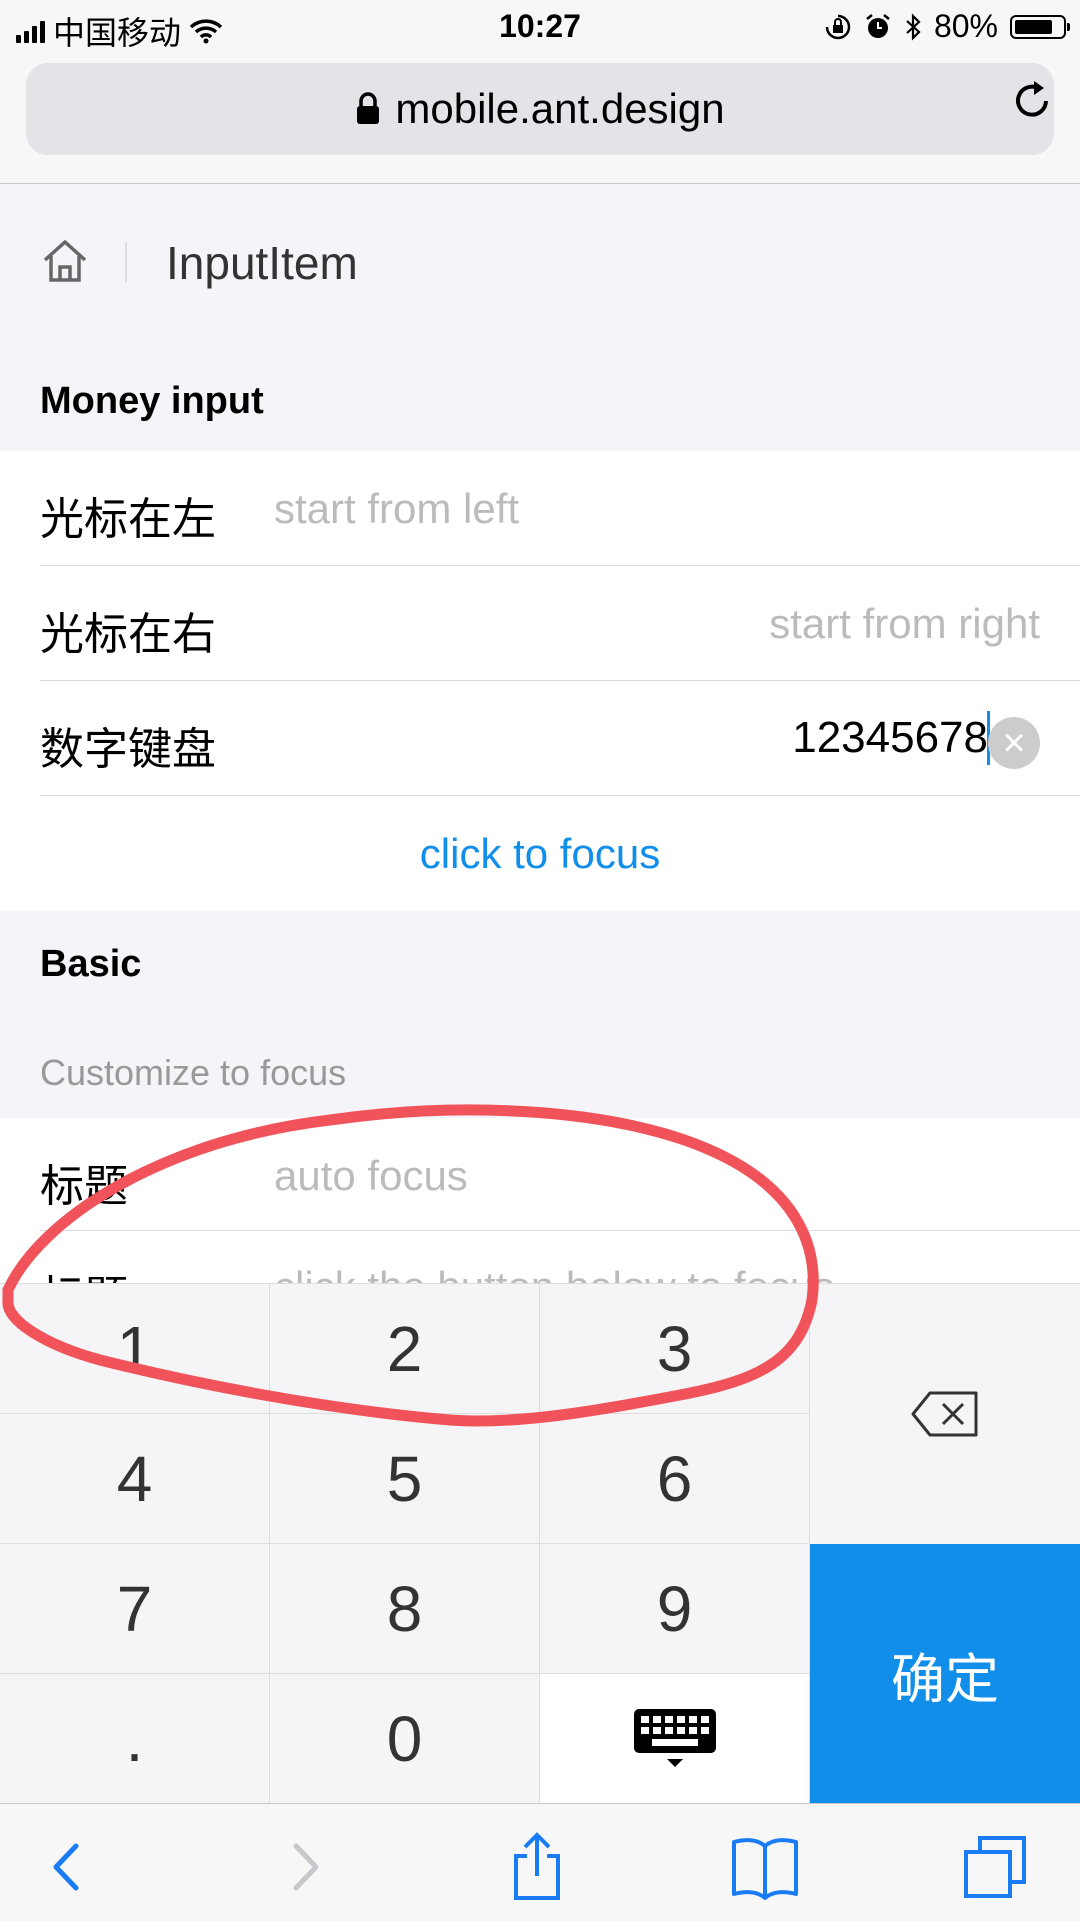 The height and width of the screenshot is (1921, 1080). What do you see at coordinates (193, 1072) in the screenshot?
I see `section-caption: Customize to focus` at bounding box center [193, 1072].